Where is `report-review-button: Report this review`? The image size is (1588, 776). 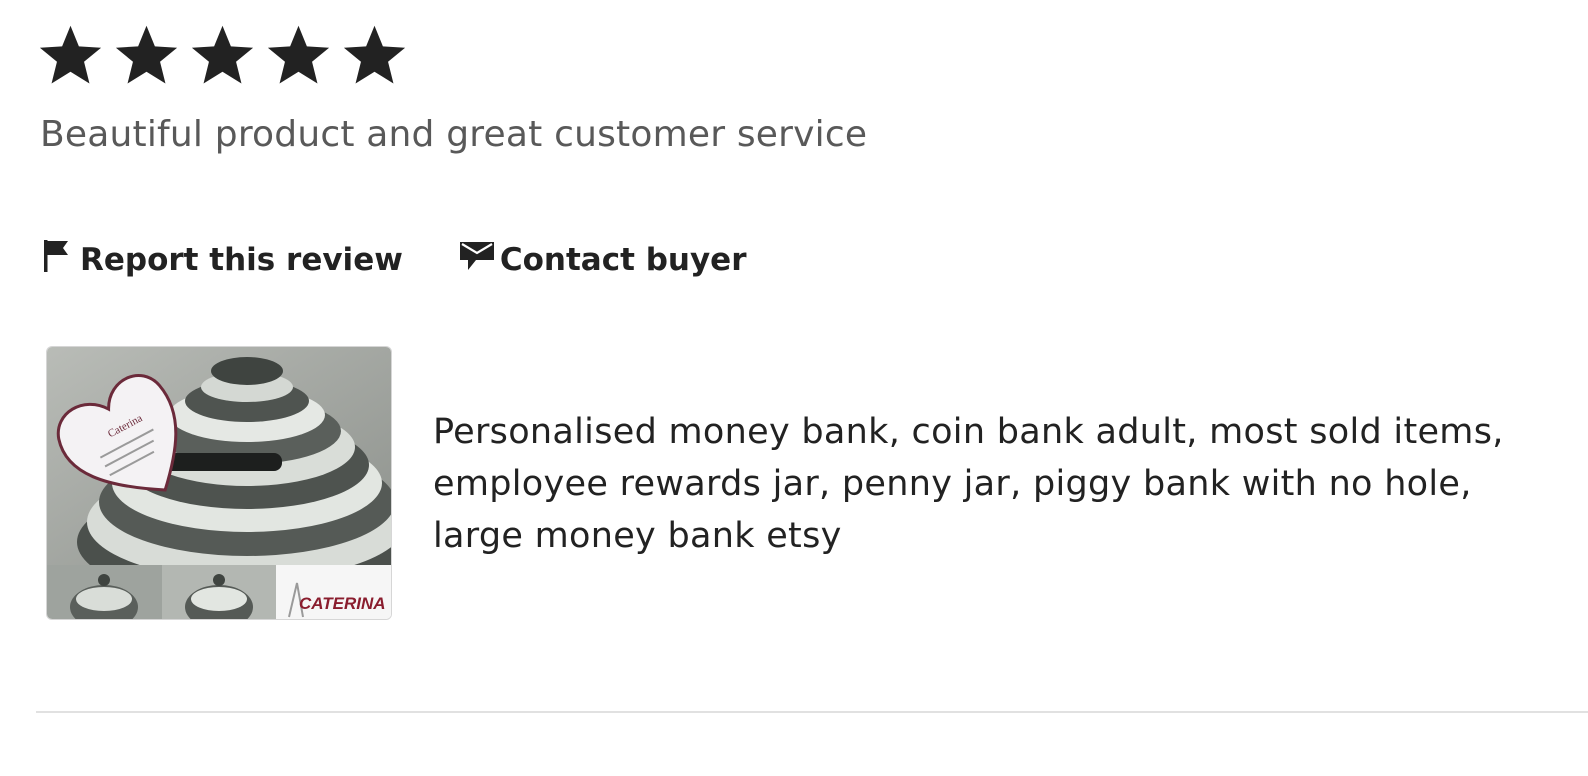
report-review-button: Report this review is located at coordinates (222, 260).